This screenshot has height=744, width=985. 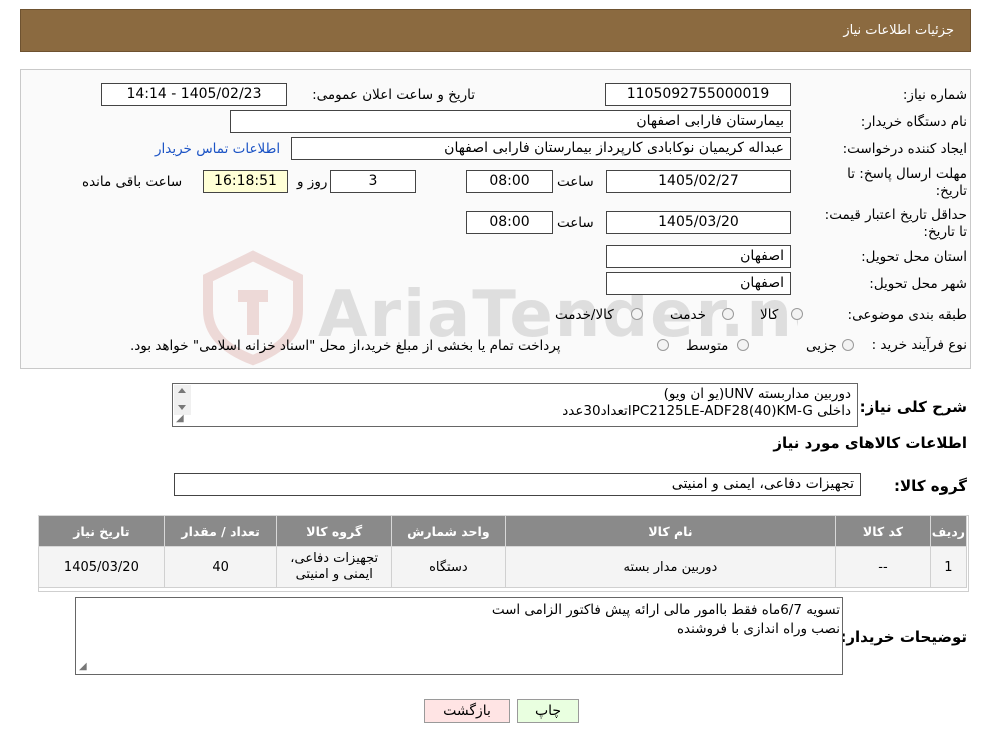 I want to click on days-label: روز و, so click(x=312, y=182).